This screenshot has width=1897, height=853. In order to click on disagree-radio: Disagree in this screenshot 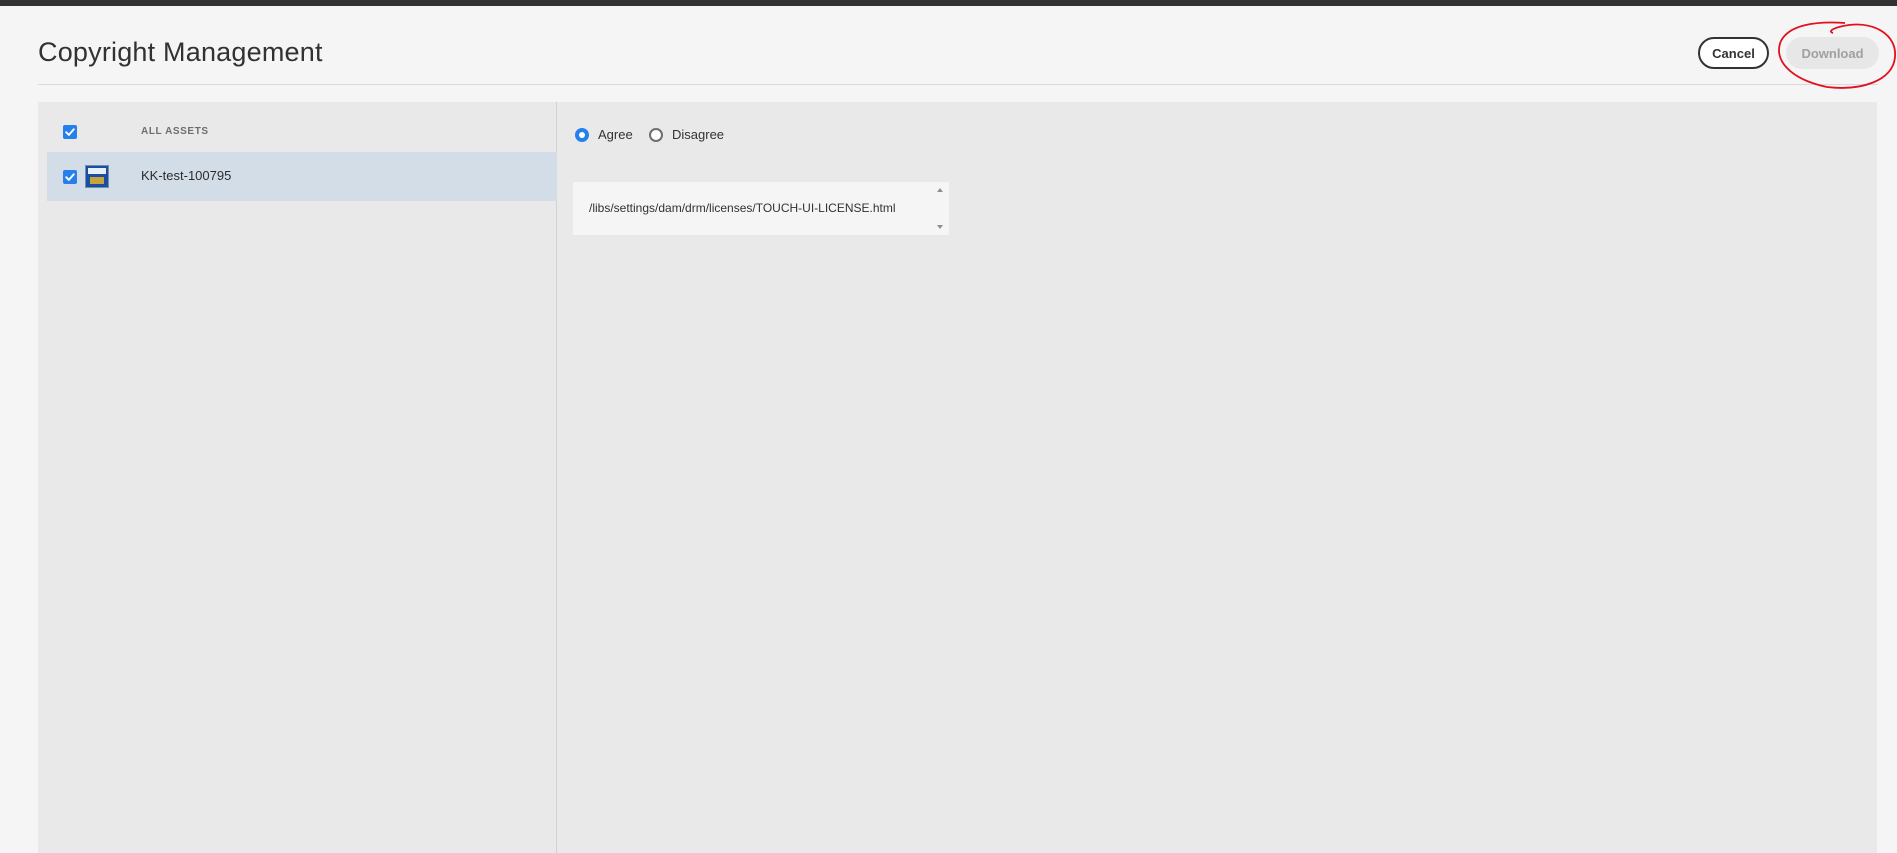, I will do `click(686, 134)`.